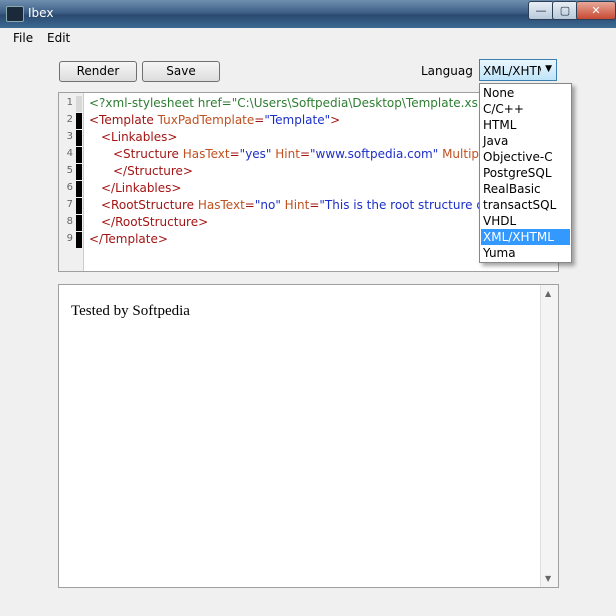 The height and width of the screenshot is (616, 616). I want to click on line-number: 9, so click(69, 238).